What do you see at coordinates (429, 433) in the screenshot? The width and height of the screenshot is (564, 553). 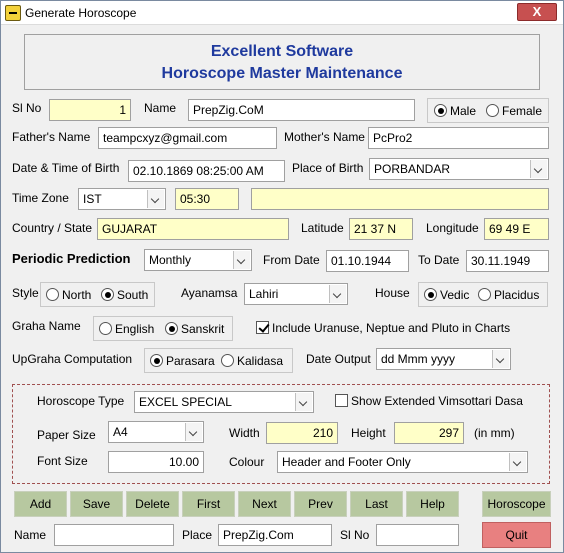 I see `height-field: 297` at bounding box center [429, 433].